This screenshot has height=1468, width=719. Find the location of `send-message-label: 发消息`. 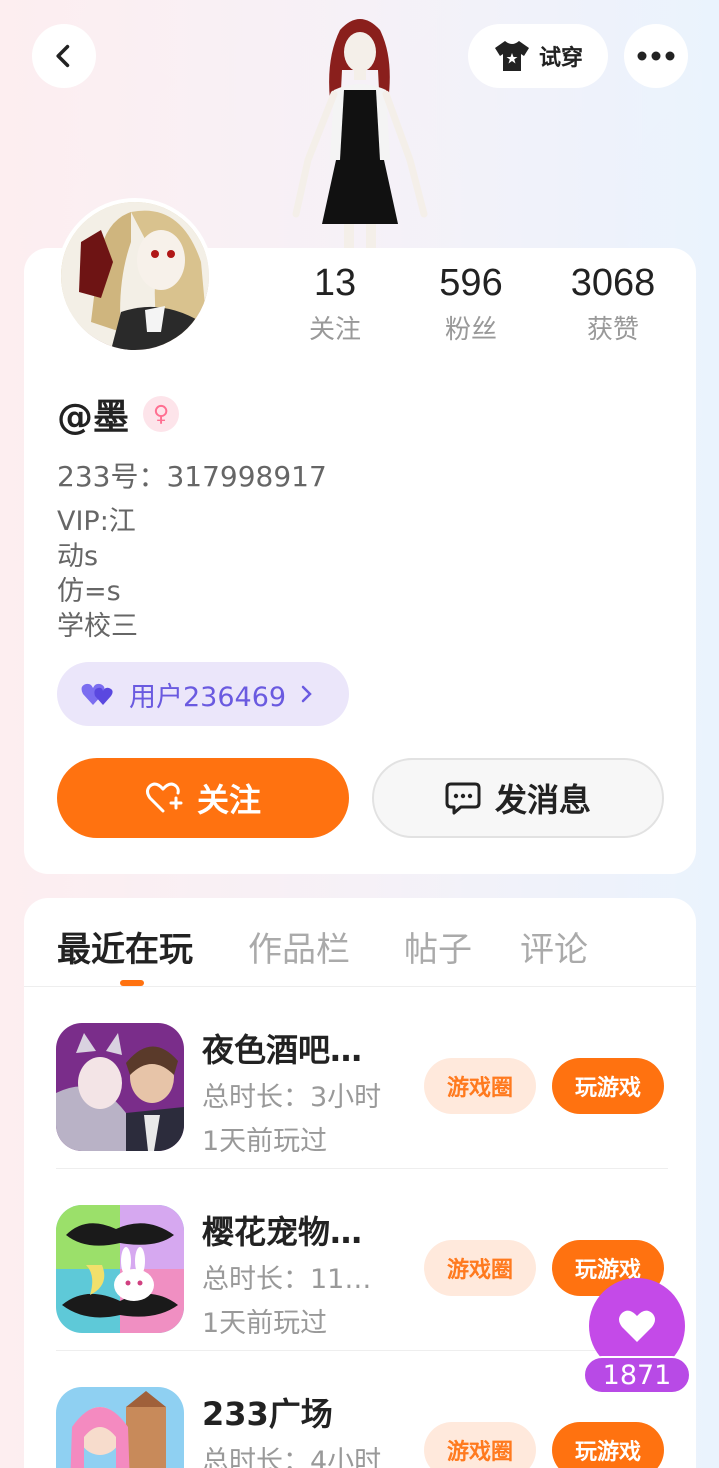

send-message-label: 发消息 is located at coordinates (542, 800).